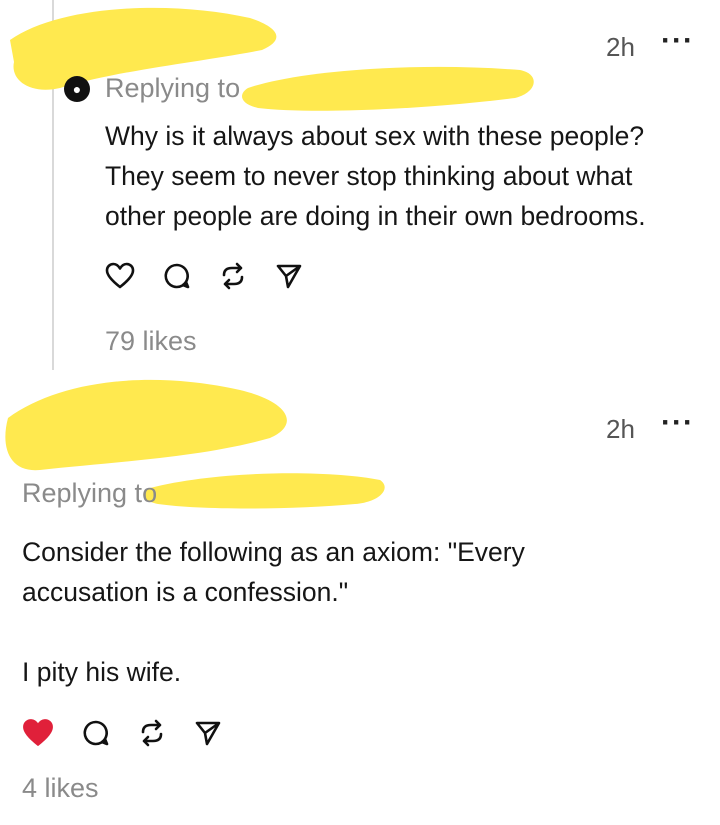 This screenshot has width=720, height=825. What do you see at coordinates (151, 341) in the screenshot?
I see `likes-count: 79 likes` at bounding box center [151, 341].